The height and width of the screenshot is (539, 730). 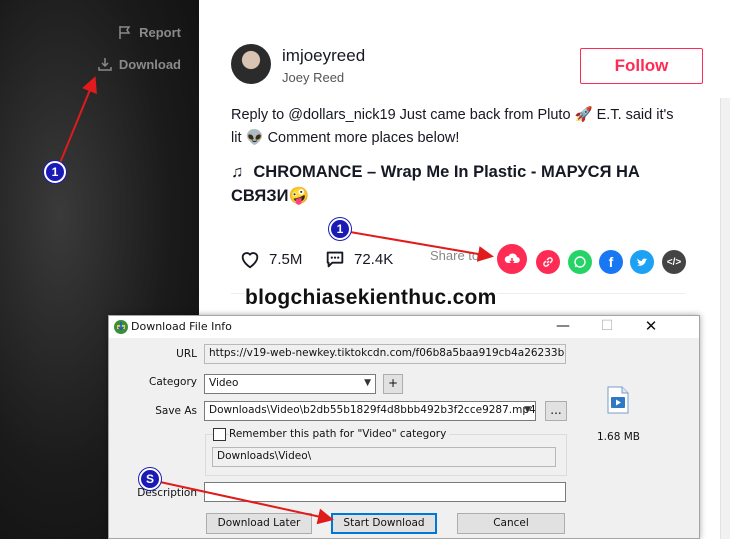 I want to click on share-twitter-button, so click(x=642, y=262).